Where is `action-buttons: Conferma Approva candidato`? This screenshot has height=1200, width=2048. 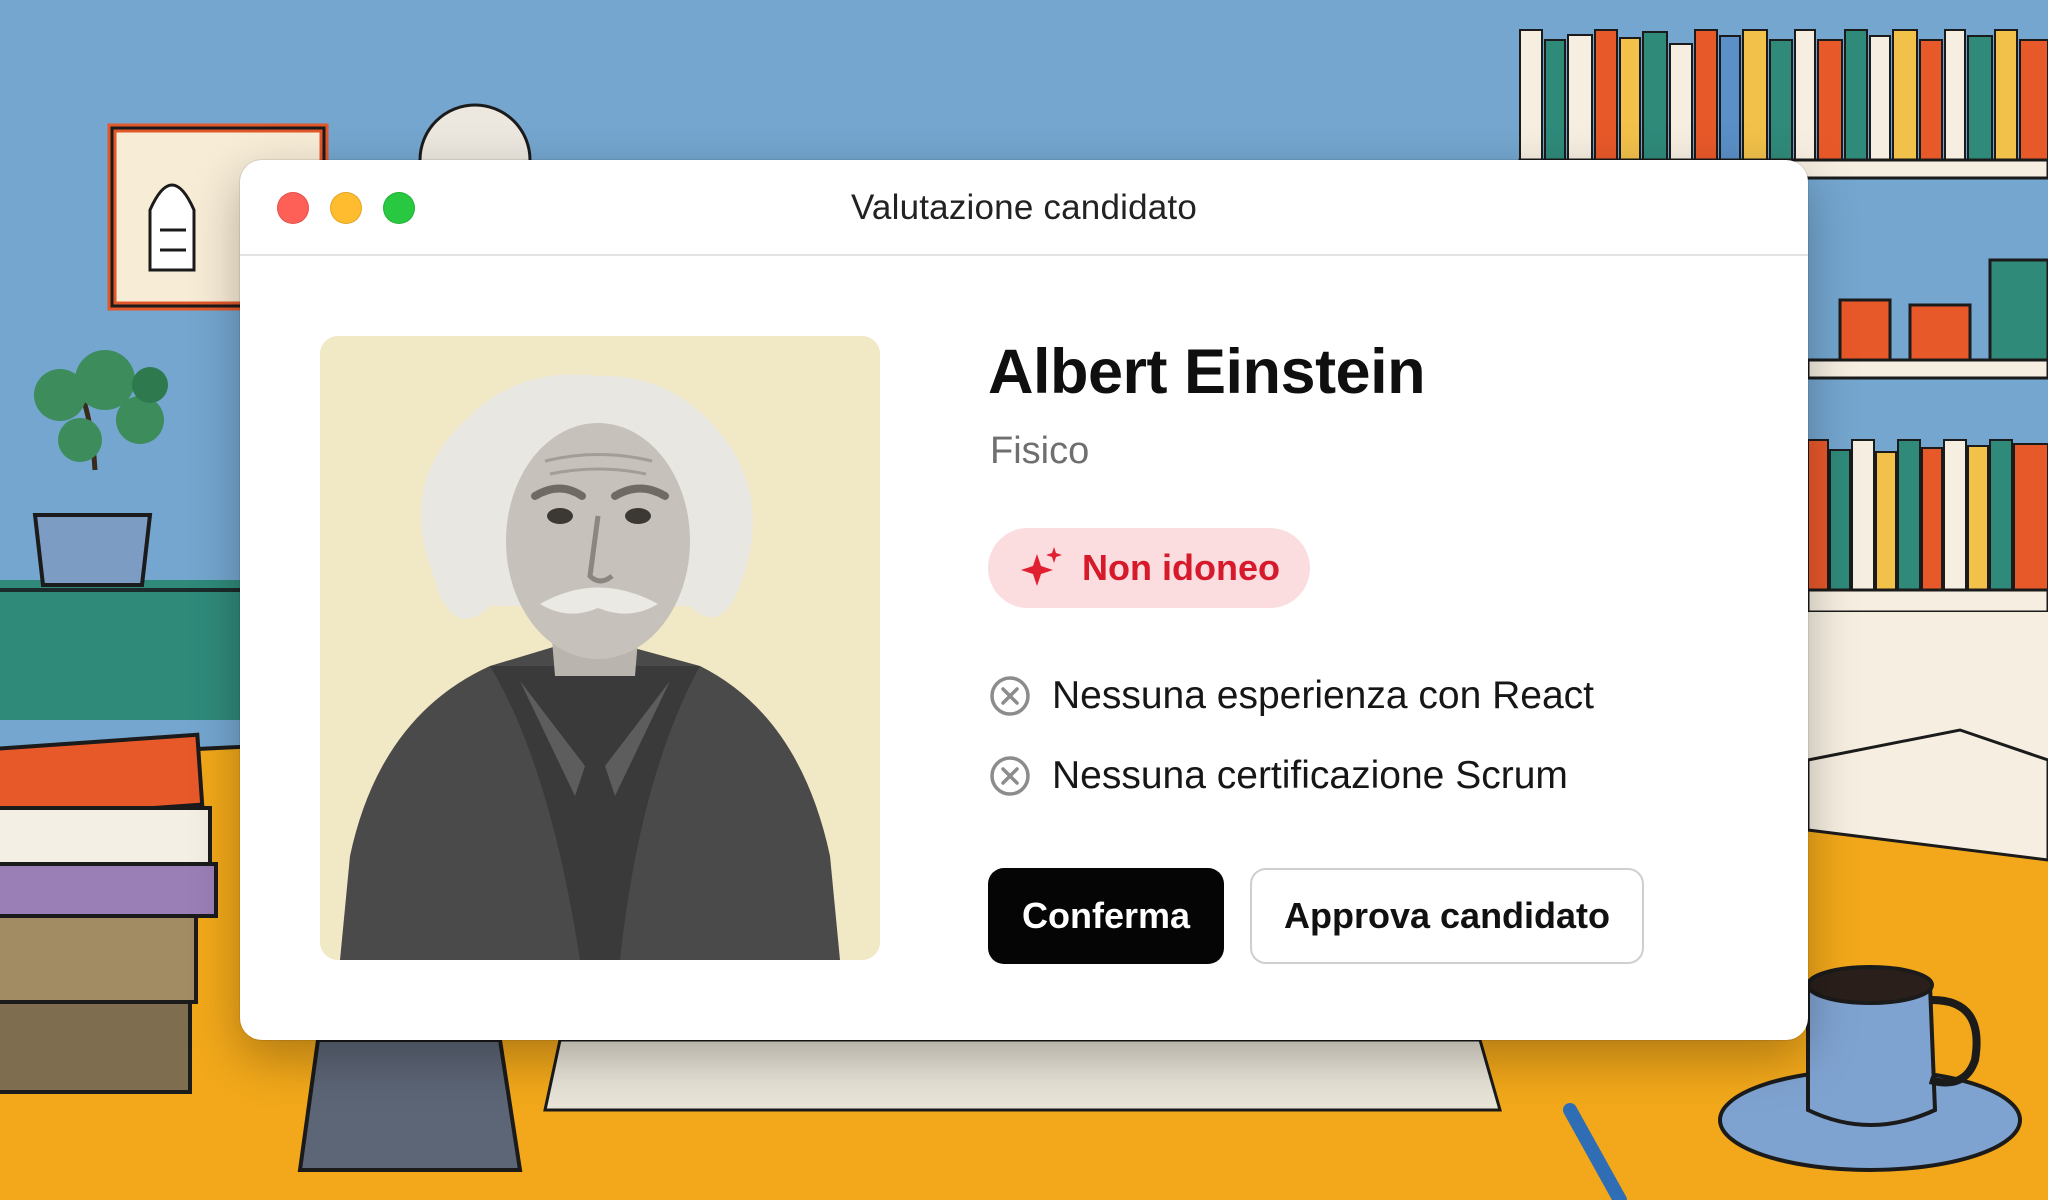 action-buttons: Conferma Approva candidato is located at coordinates (1316, 916).